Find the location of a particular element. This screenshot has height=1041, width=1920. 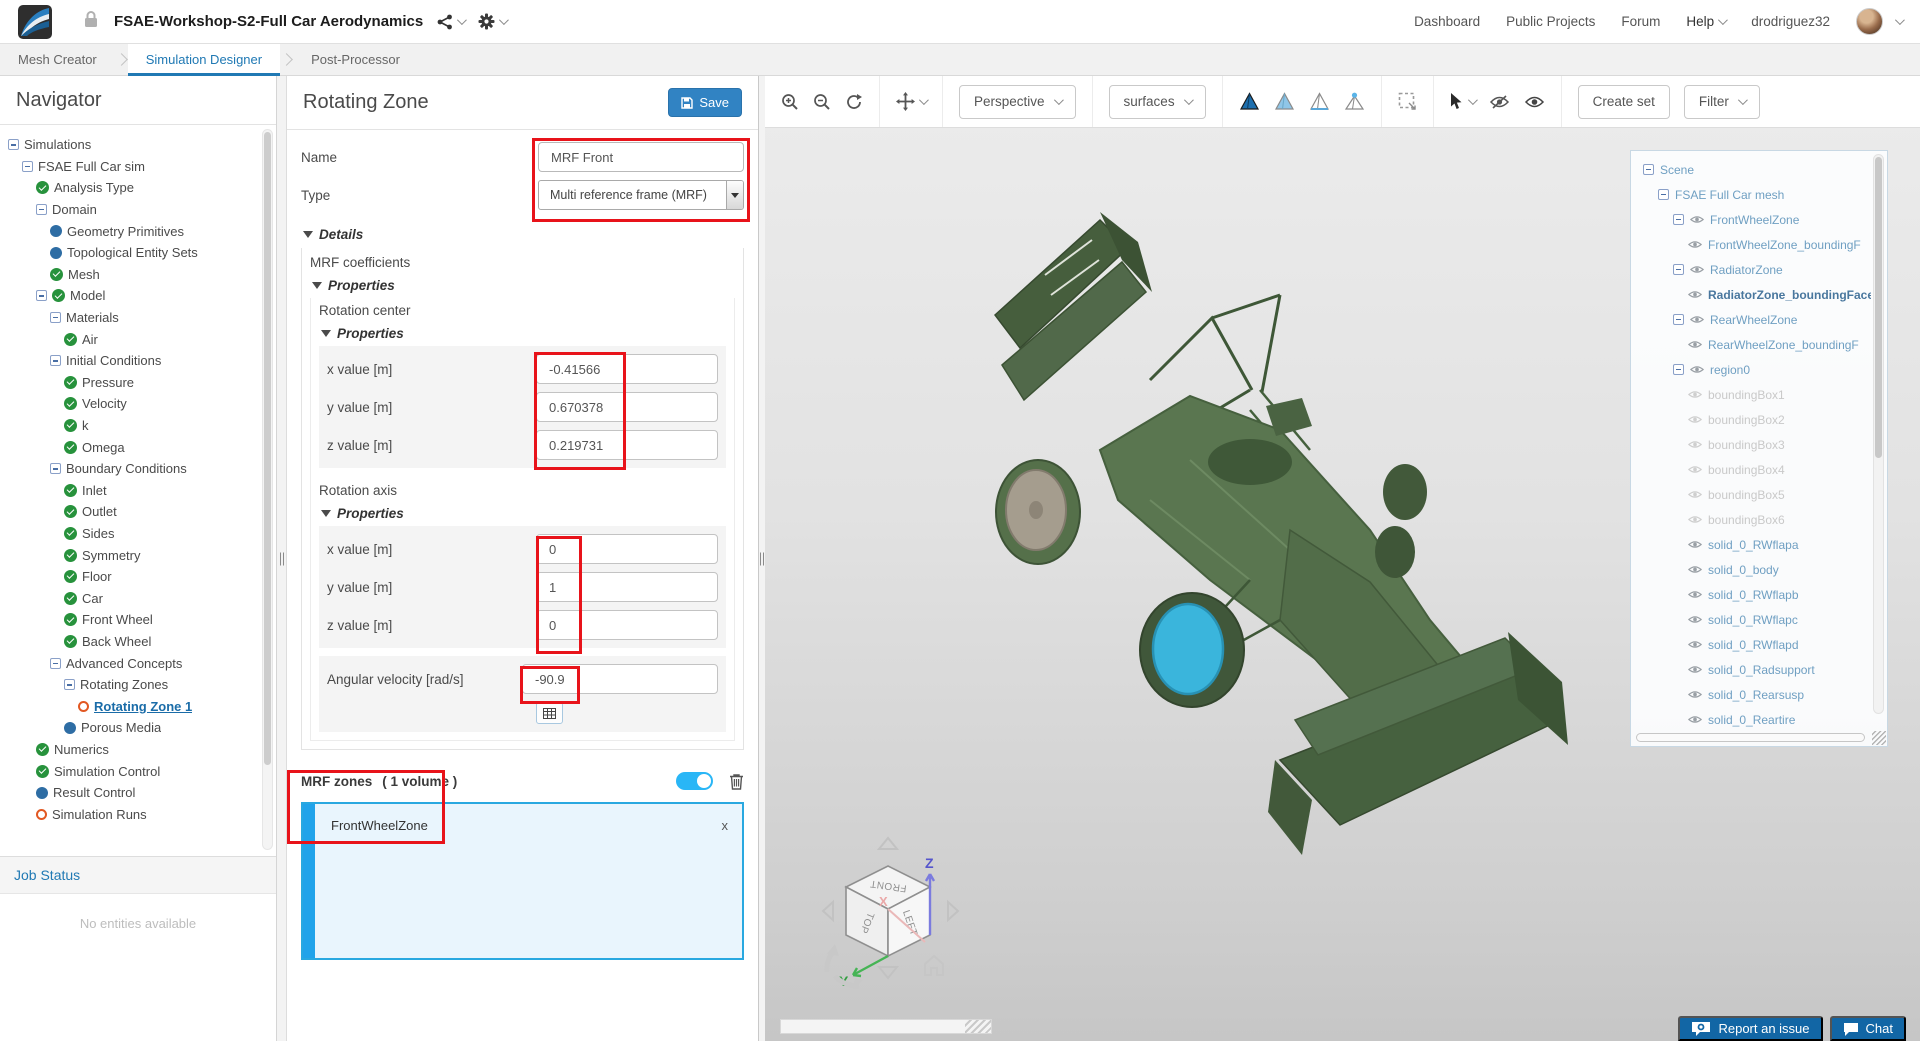

scene-item: region0 is located at coordinates (1752, 369).